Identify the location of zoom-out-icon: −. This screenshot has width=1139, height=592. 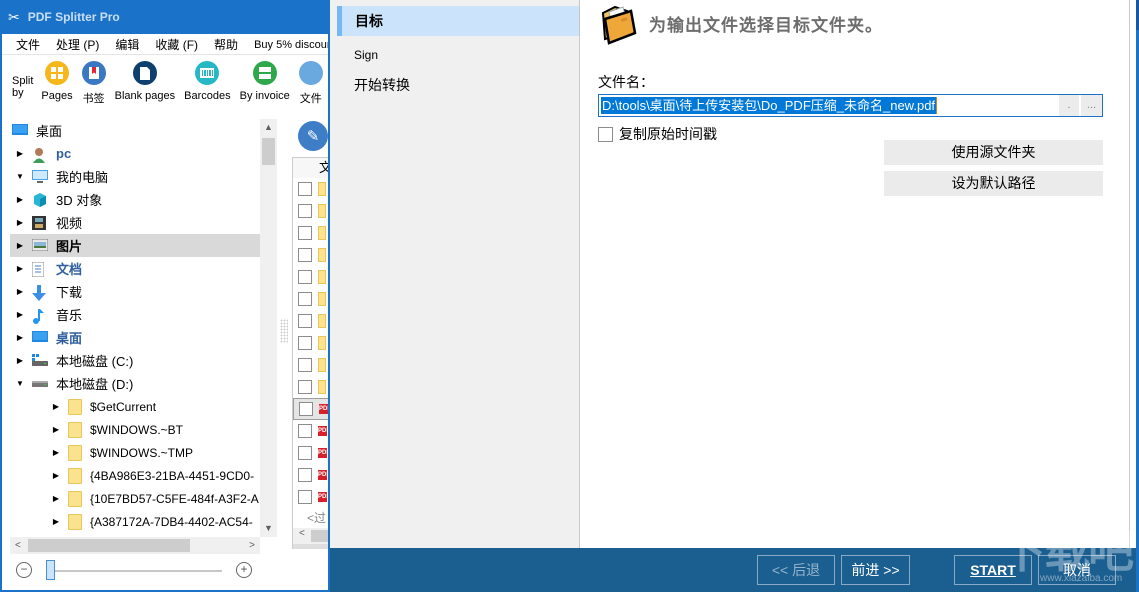
(24, 570).